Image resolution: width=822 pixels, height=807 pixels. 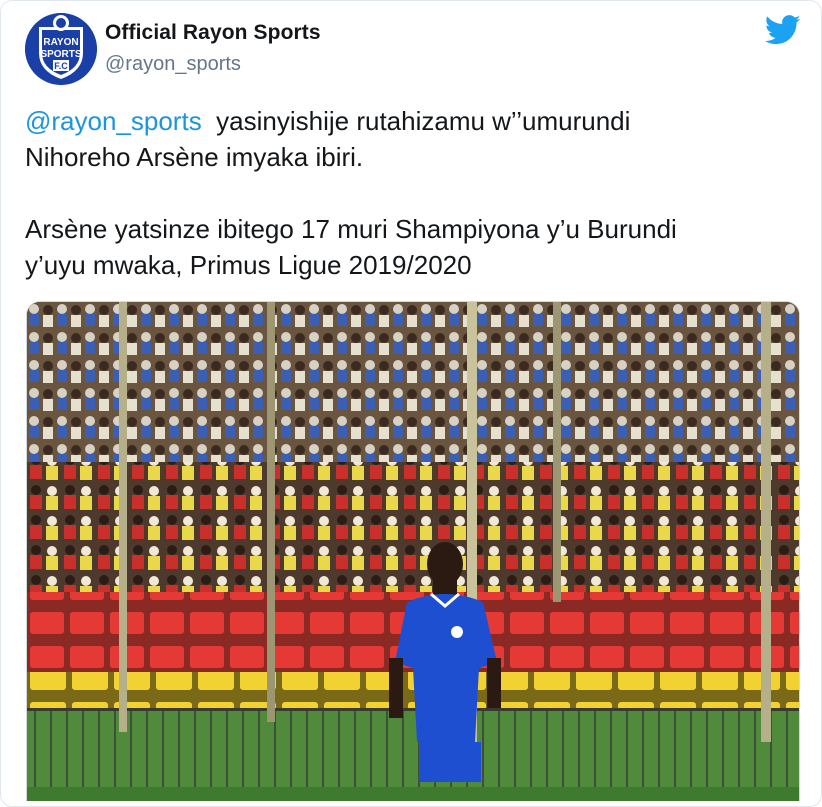 What do you see at coordinates (783, 30) in the screenshot?
I see `twitter-bird-icon` at bounding box center [783, 30].